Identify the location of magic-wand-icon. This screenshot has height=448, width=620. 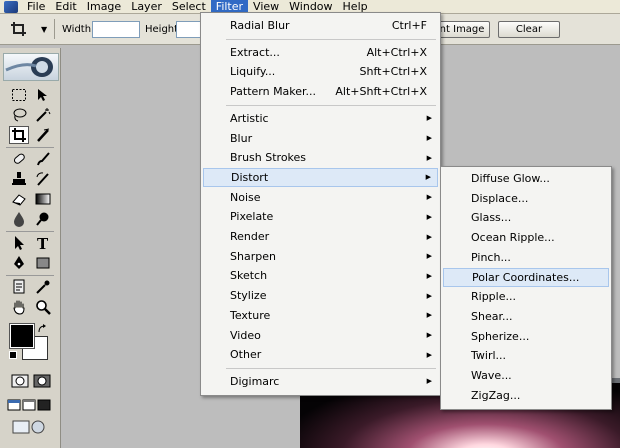
(43, 115).